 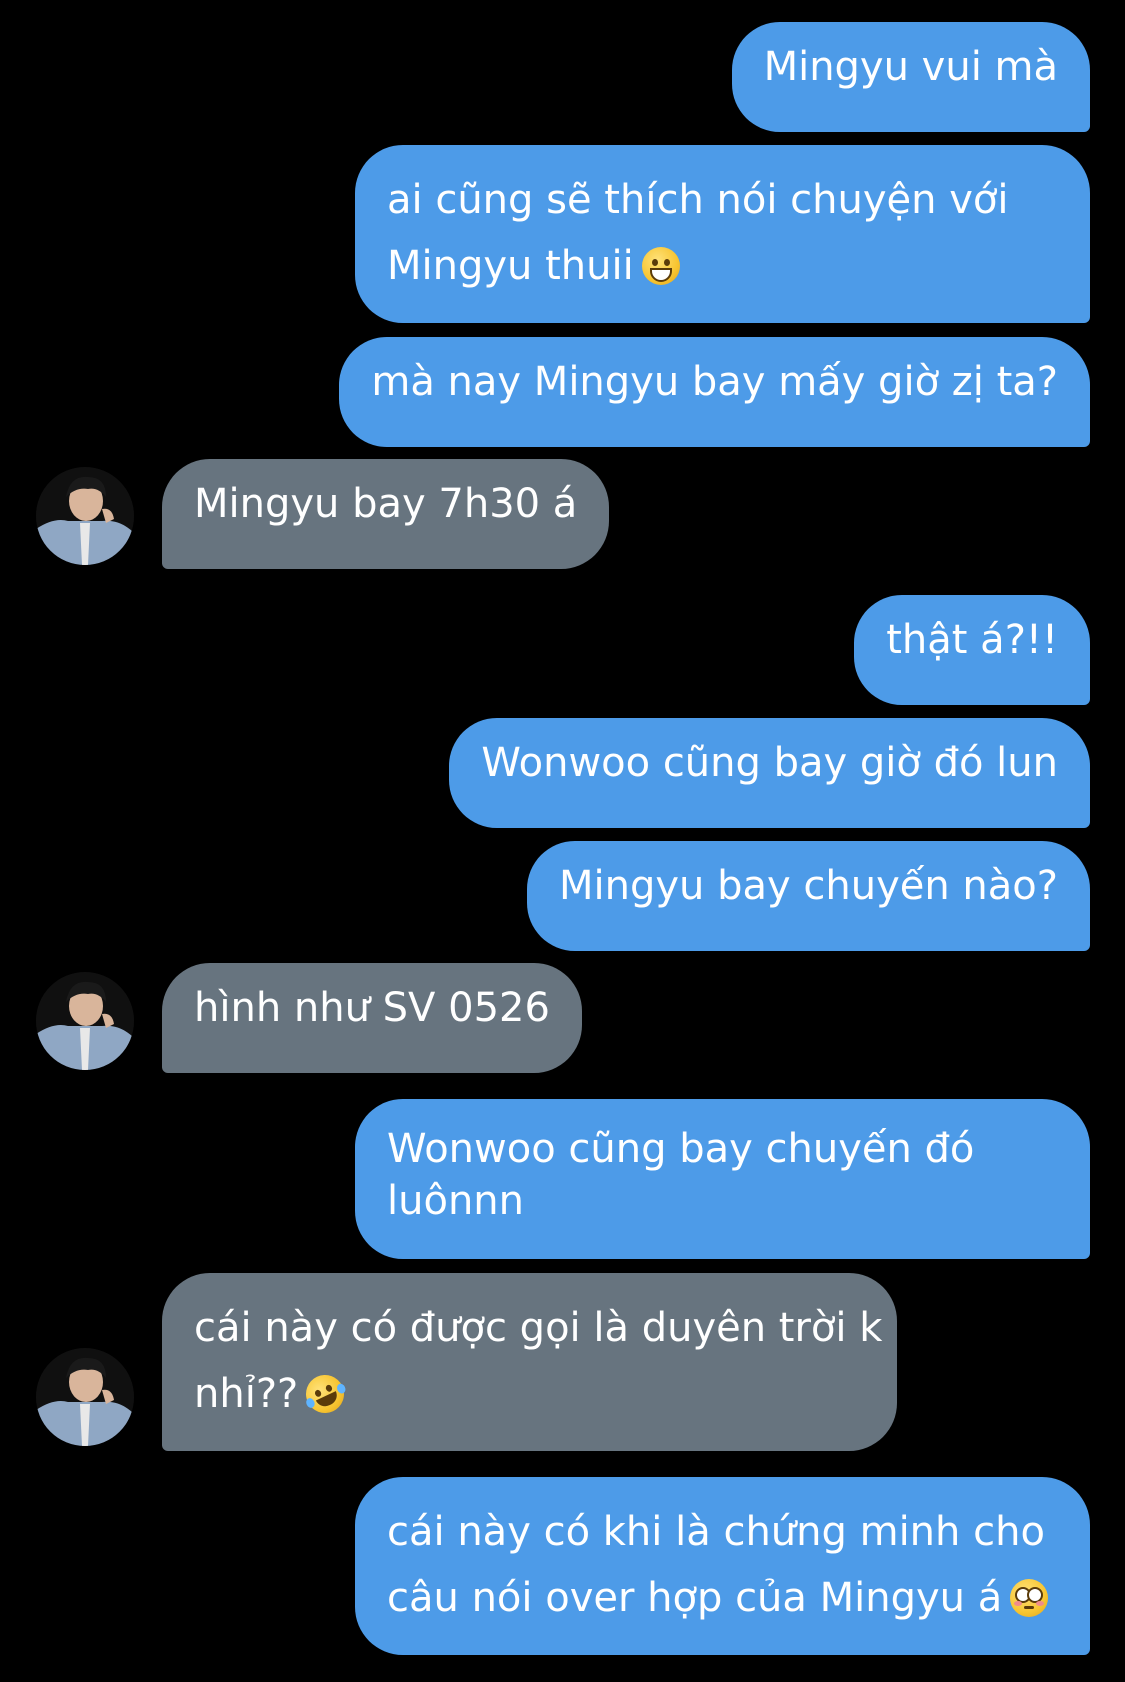 What do you see at coordinates (808, 886) in the screenshot?
I see `message-text: Mingyu bay chuyến nào?` at bounding box center [808, 886].